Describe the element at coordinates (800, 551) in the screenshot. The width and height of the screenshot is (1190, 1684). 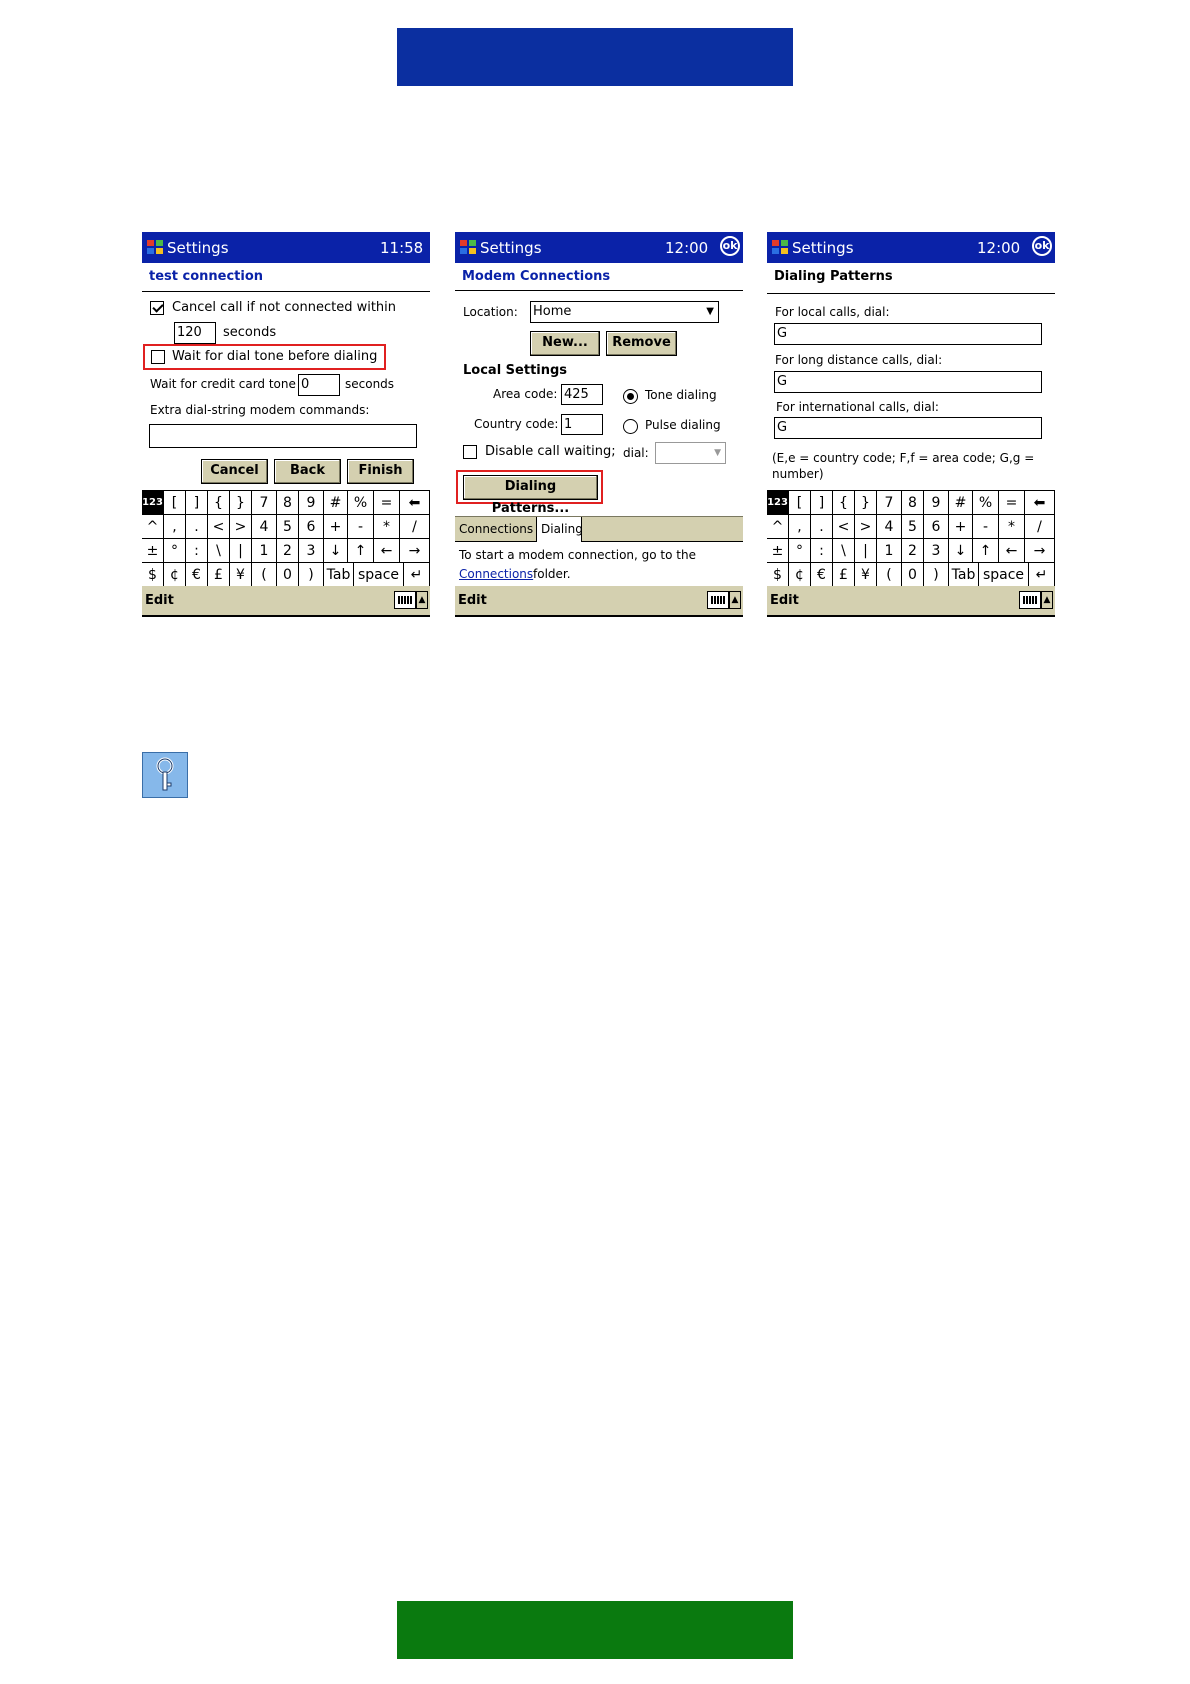
I see `key-2-1: °` at that location.